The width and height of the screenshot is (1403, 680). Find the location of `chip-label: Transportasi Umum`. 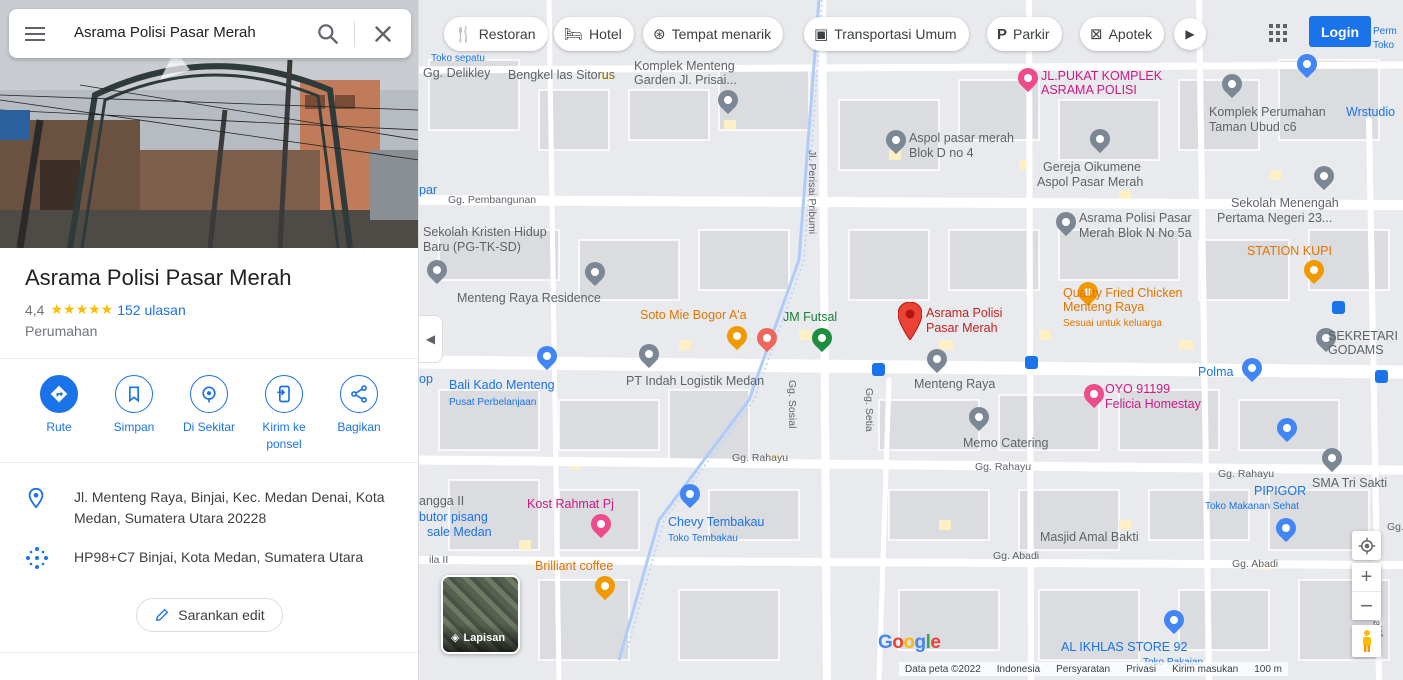

chip-label: Transportasi Umum is located at coordinates (895, 34).